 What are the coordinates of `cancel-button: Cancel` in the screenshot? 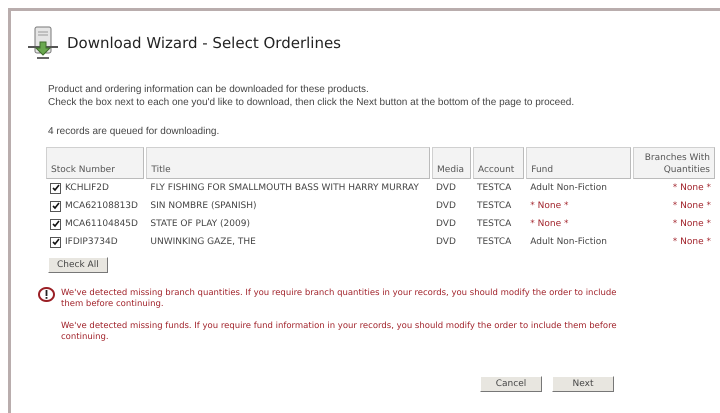 It's located at (511, 384).